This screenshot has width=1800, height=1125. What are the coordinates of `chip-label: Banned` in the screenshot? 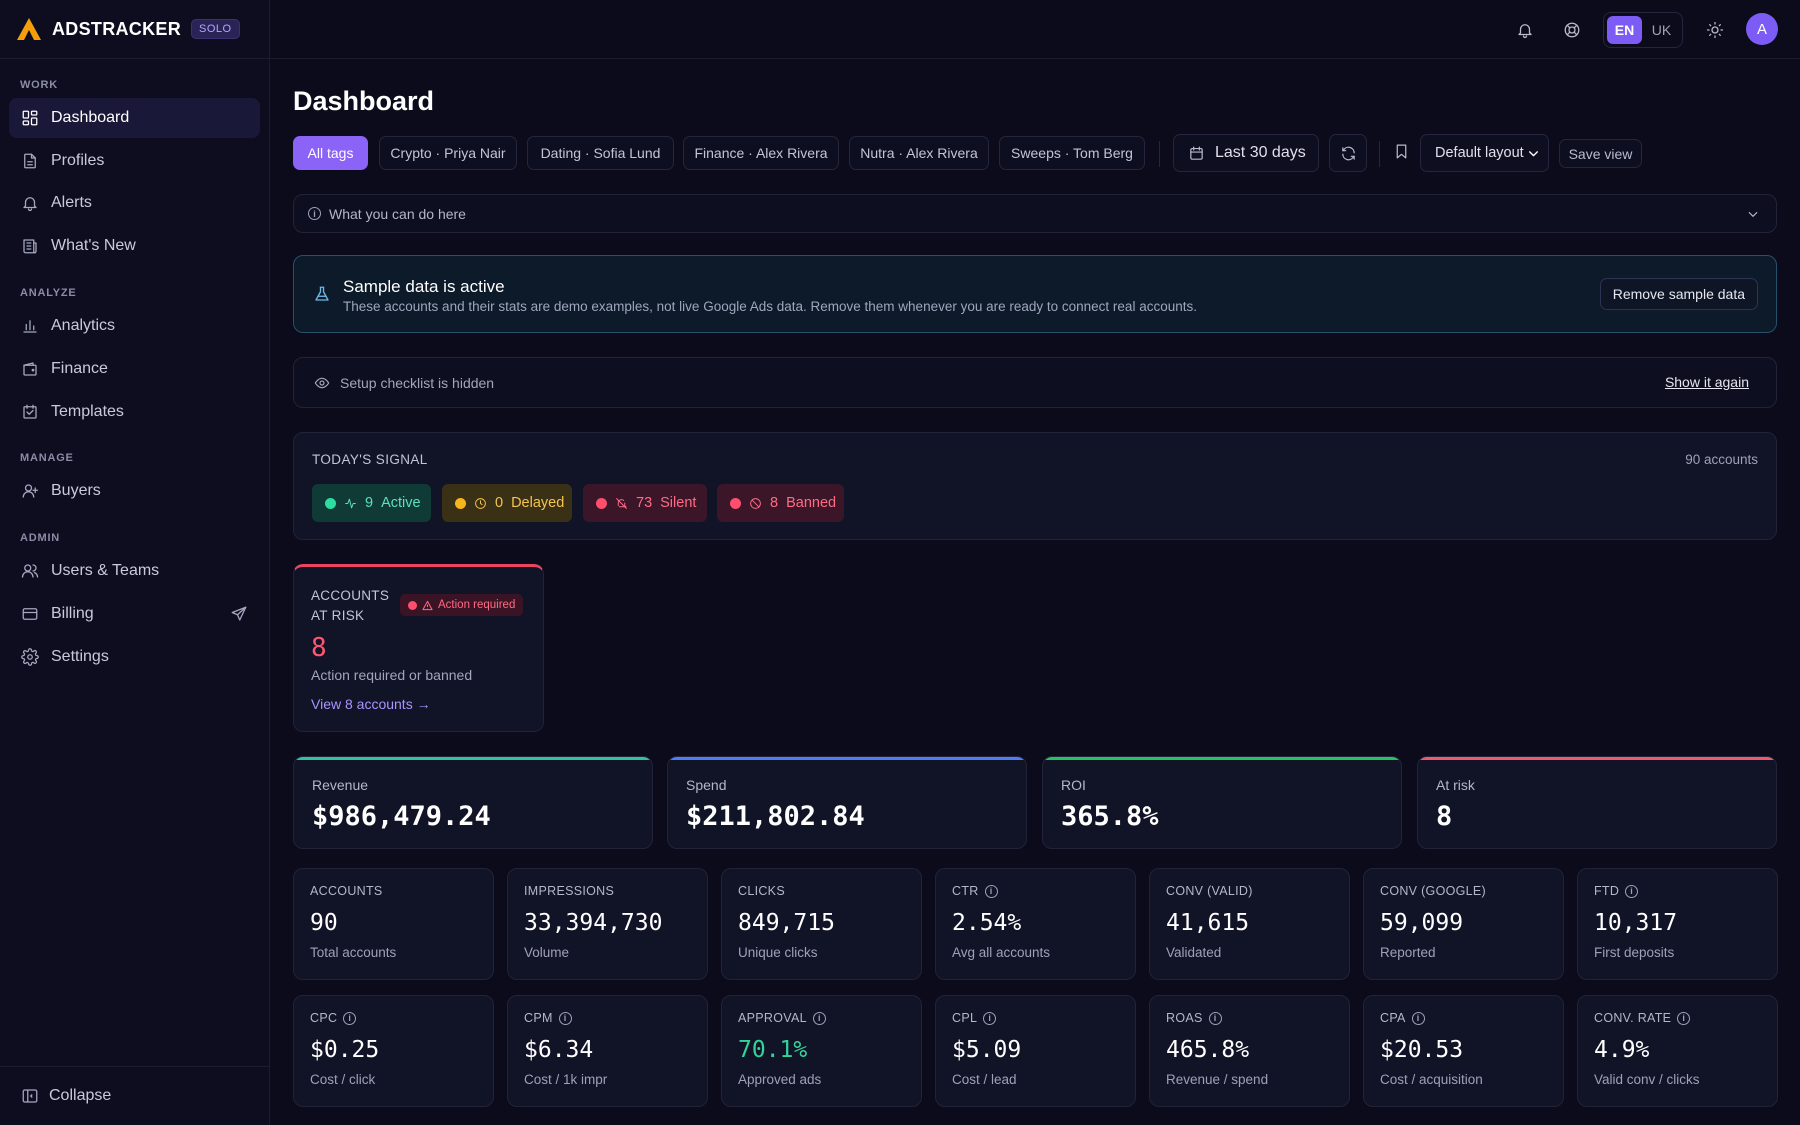 It's located at (811, 503).